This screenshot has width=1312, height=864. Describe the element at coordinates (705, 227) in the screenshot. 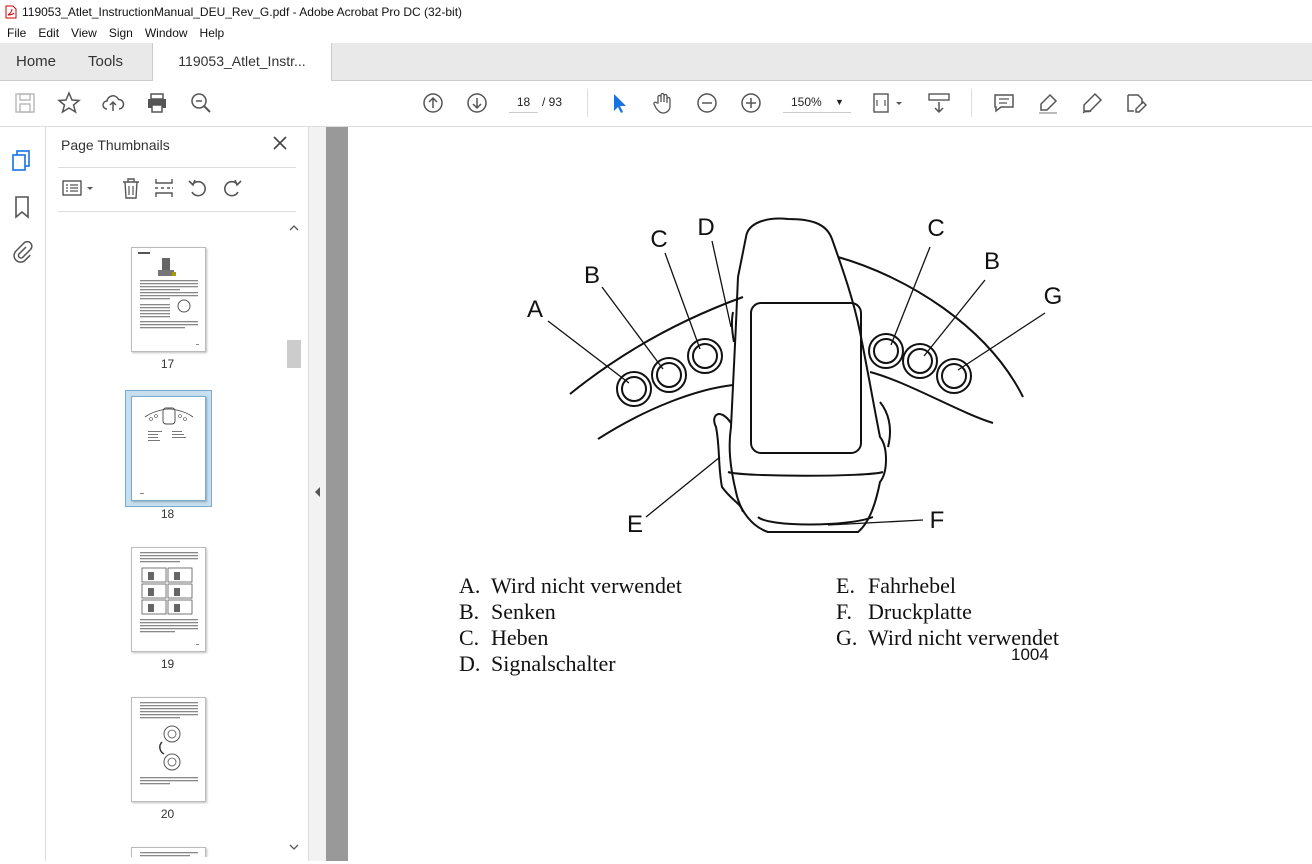

I see `callout-d: D` at that location.